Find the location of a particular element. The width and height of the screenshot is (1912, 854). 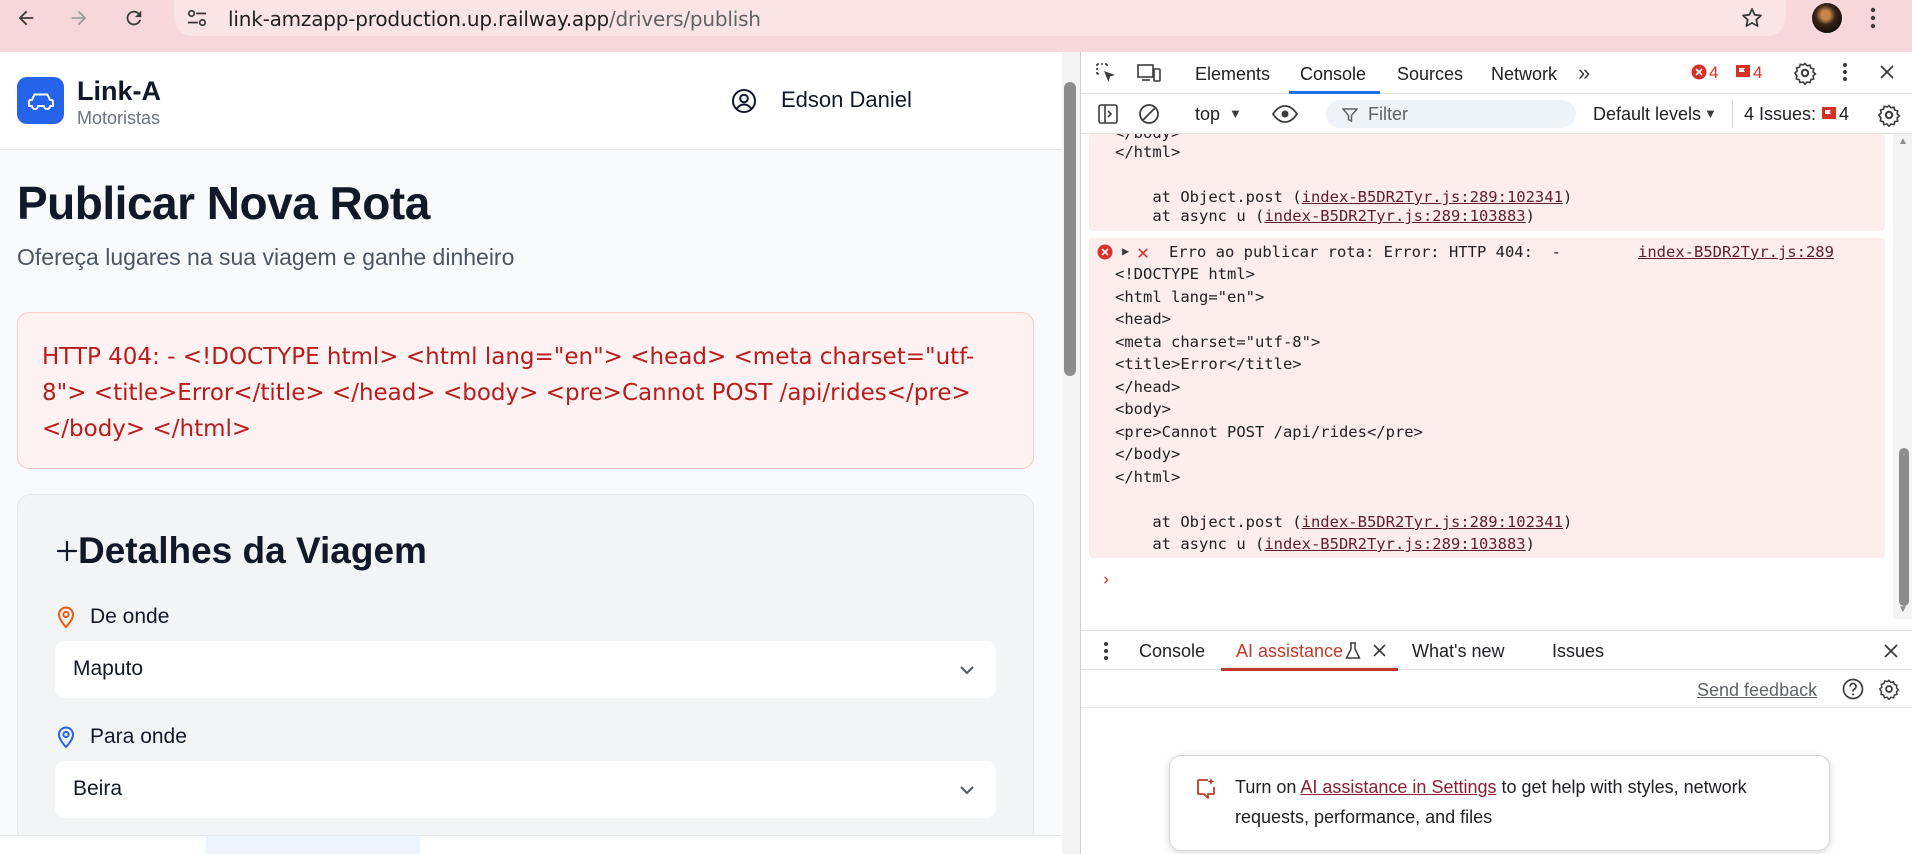

console-prompt-icon: › is located at coordinates (1106, 580).